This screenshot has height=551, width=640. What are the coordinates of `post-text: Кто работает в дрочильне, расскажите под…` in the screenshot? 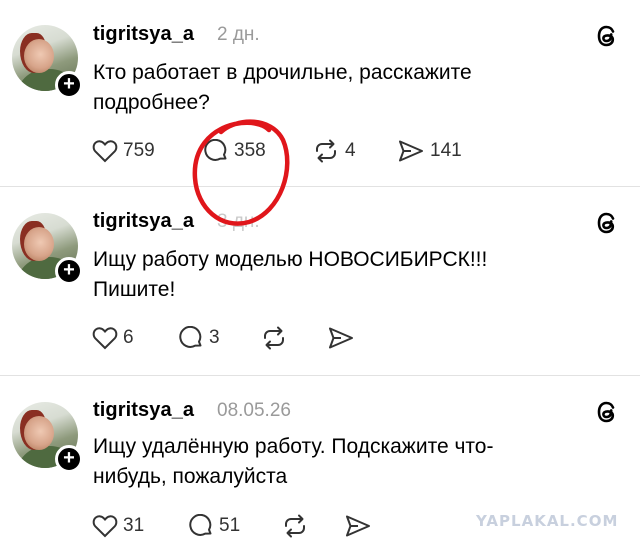 It's located at (282, 87).